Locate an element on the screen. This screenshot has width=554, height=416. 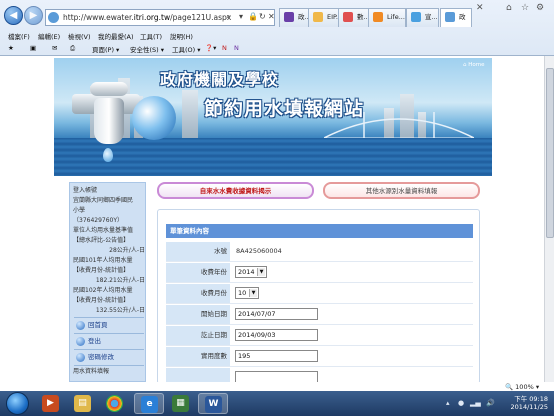
page-menu: 頁面(P) ▾ is located at coordinates (105, 49).